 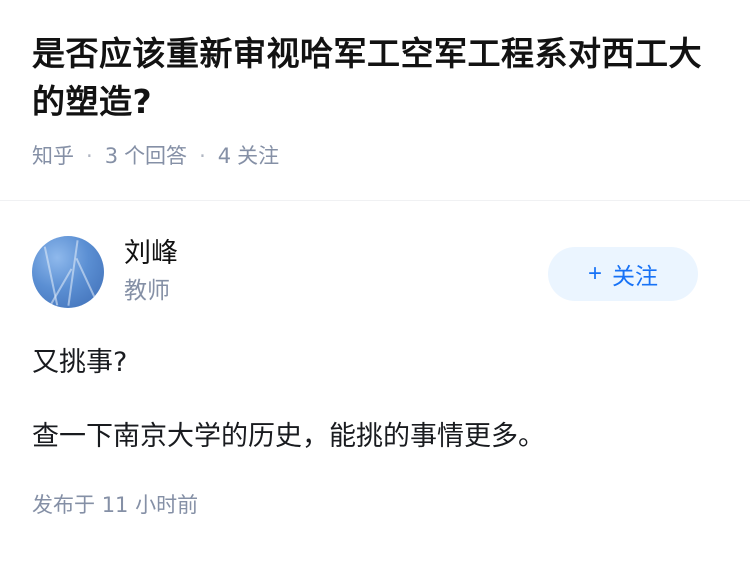 I want to click on follow-button-label: 关注, so click(x=635, y=276).